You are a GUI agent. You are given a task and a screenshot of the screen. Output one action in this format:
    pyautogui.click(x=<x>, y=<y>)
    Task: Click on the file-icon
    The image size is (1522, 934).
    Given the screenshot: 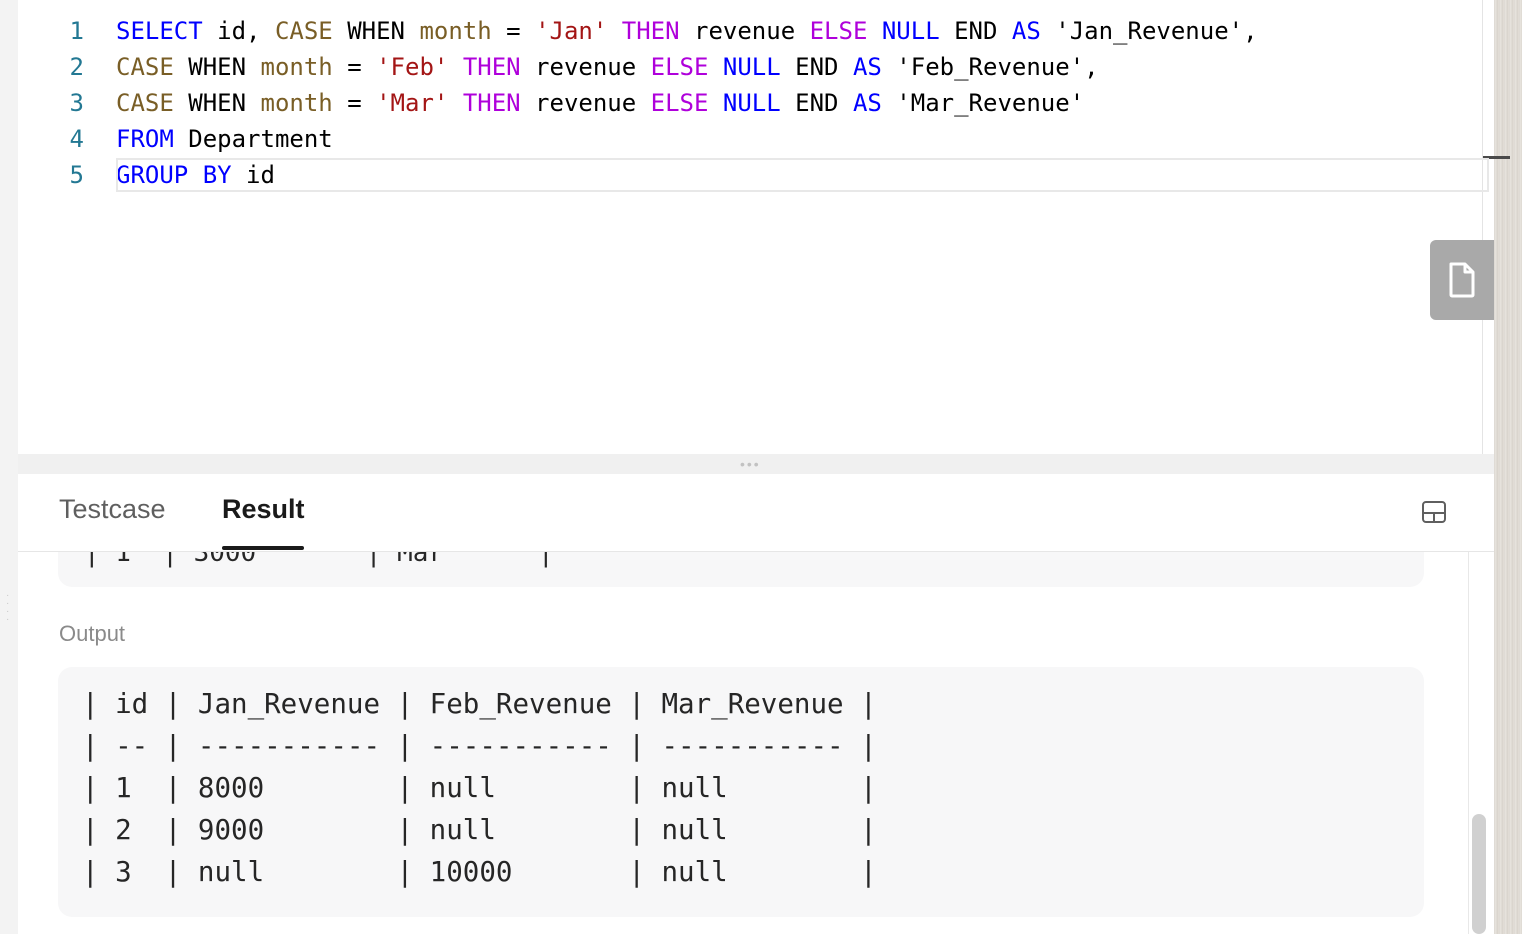 What is the action you would take?
    pyautogui.click(x=1462, y=280)
    